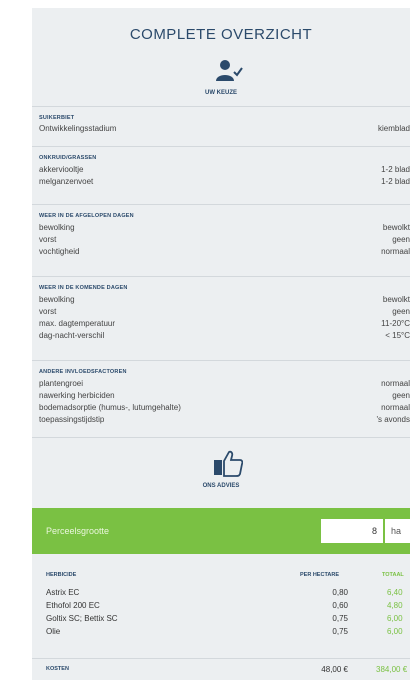 The image size is (410, 686). I want to click on costs-label: KOSTEN, so click(57, 669).